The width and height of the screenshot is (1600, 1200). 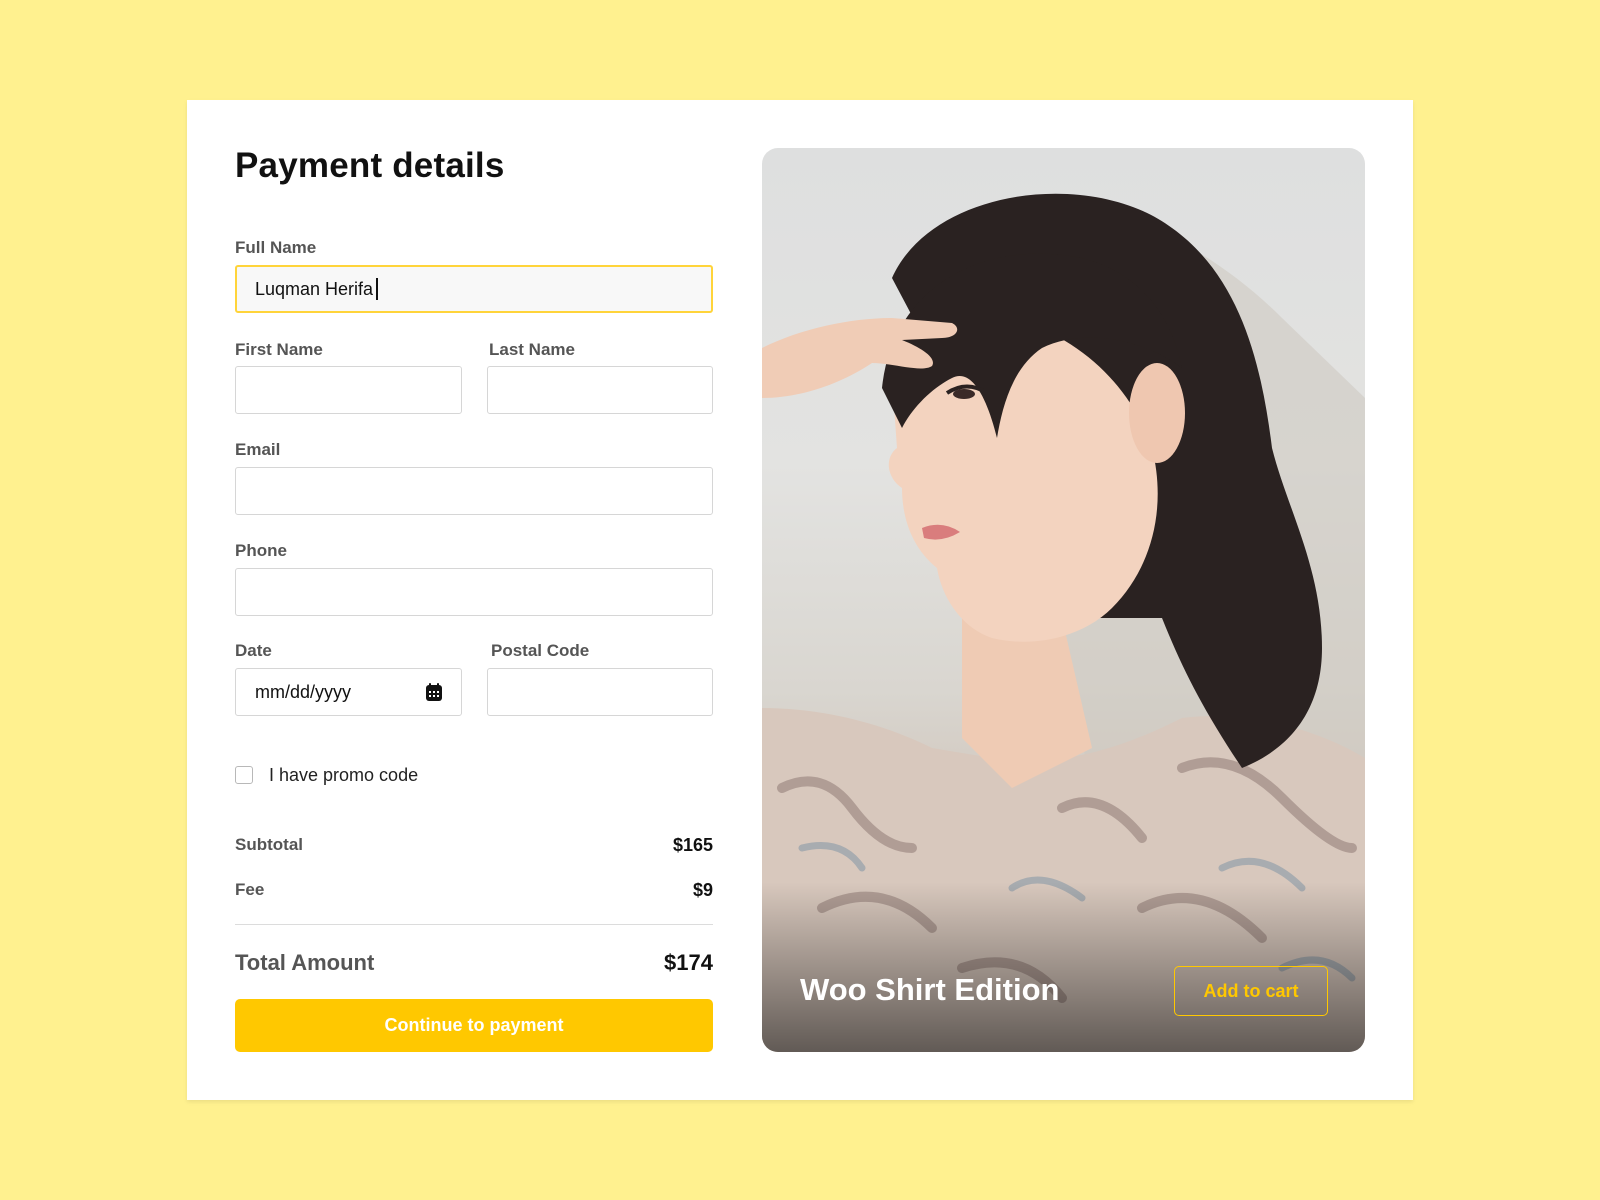 What do you see at coordinates (305, 962) in the screenshot?
I see `total-amount-label: Total Amount` at bounding box center [305, 962].